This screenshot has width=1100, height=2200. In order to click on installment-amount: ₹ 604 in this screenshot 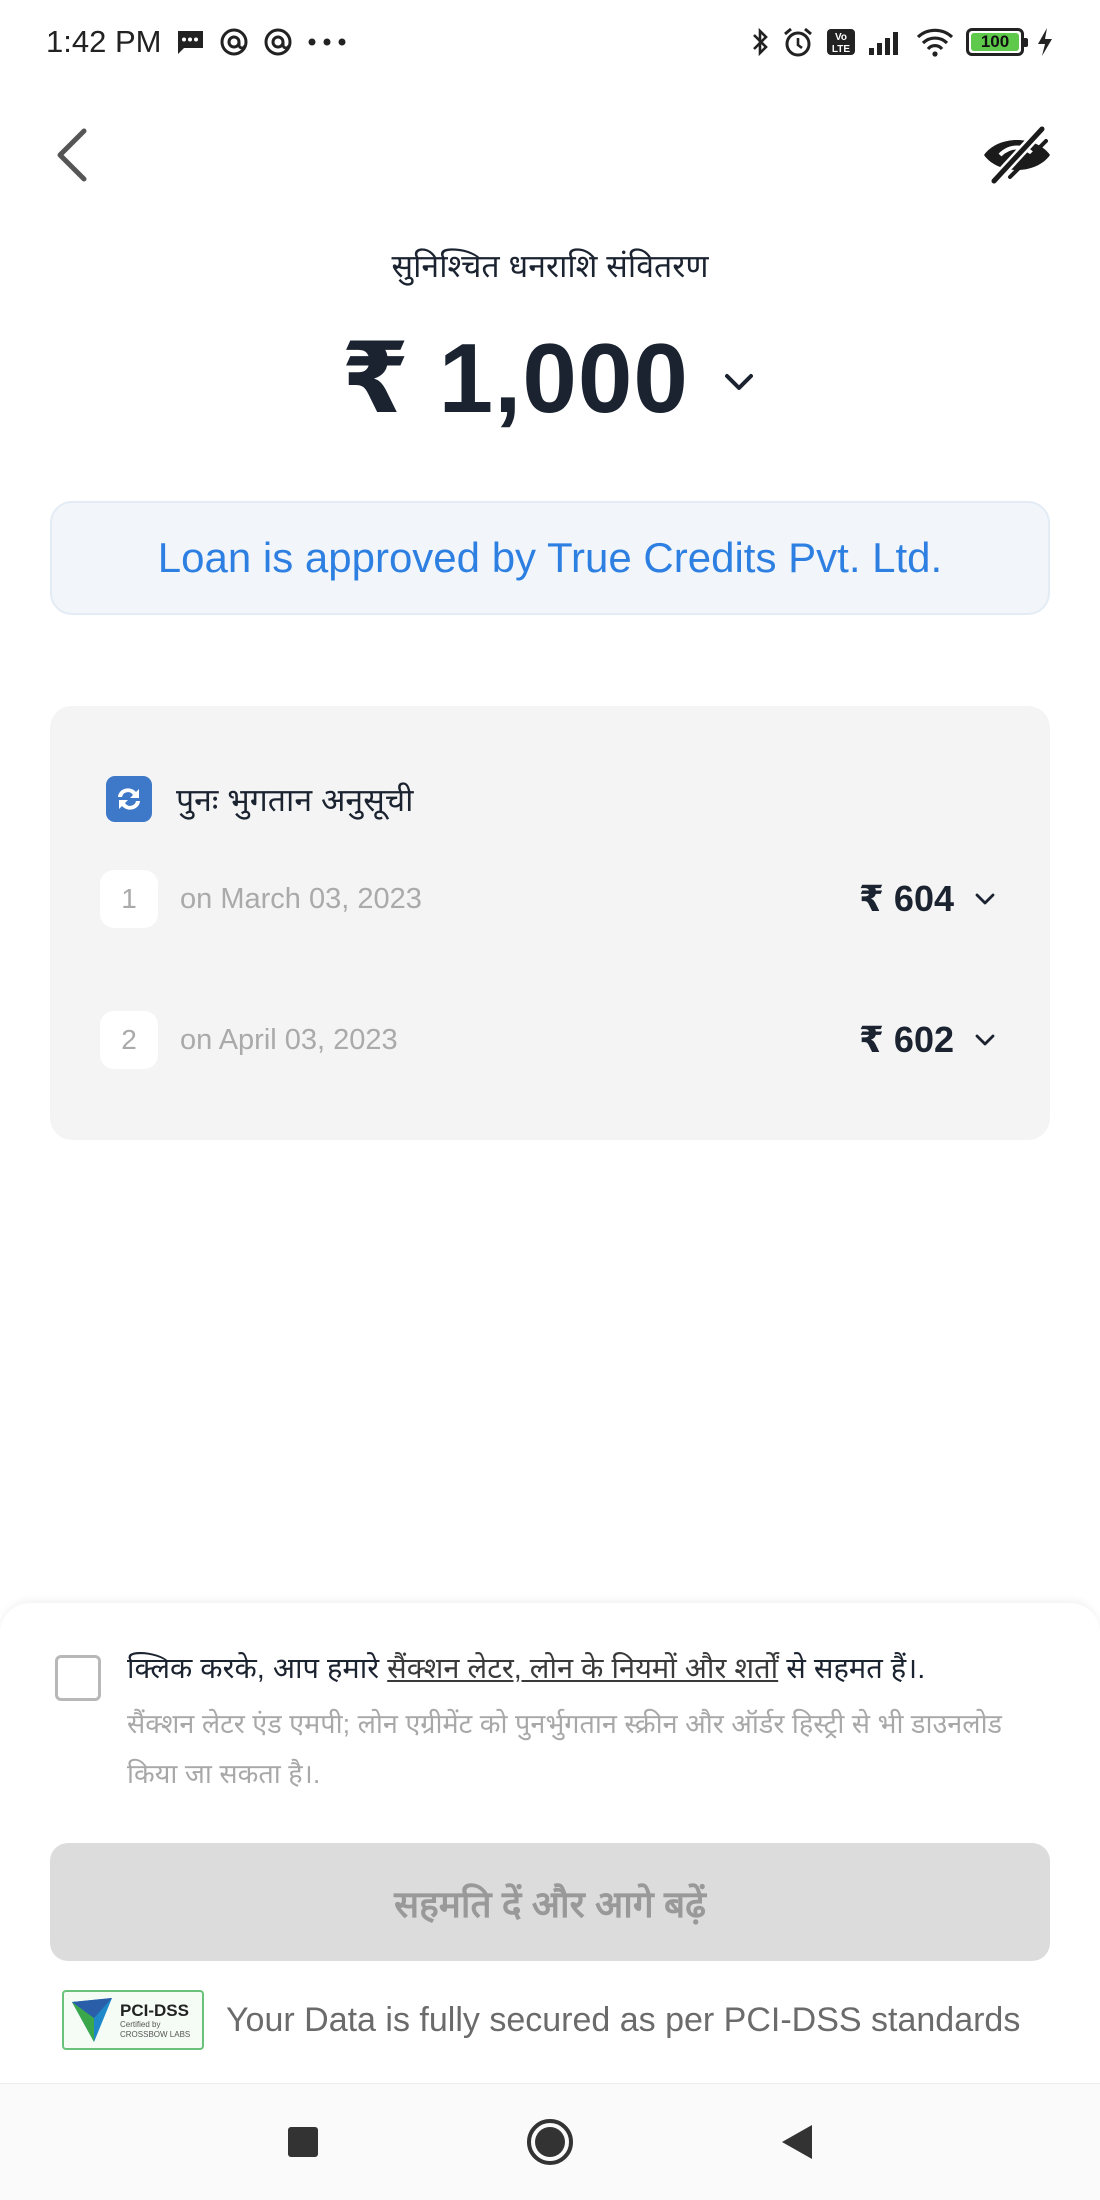, I will do `click(906, 898)`.